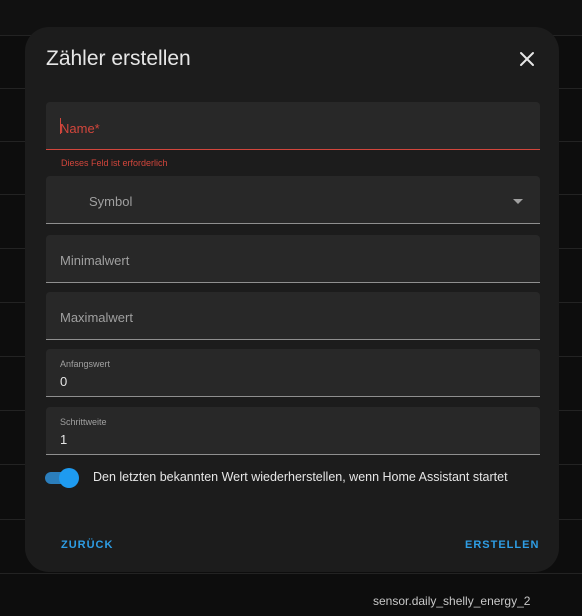 The height and width of the screenshot is (616, 582). I want to click on name-error-text: Dieses Feld ist erforderlich, so click(114, 163).